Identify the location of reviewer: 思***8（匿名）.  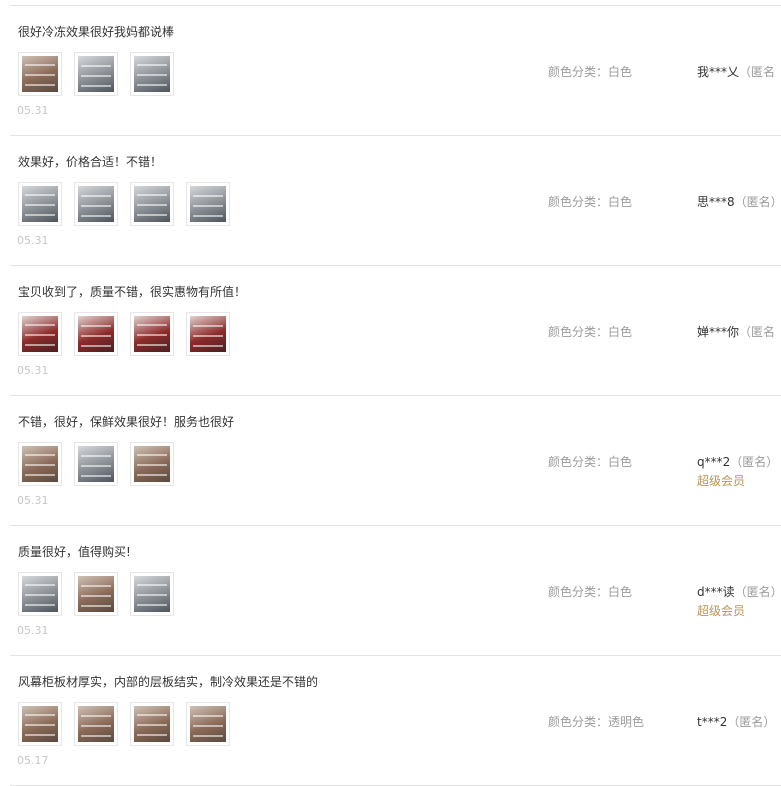
(739, 201).